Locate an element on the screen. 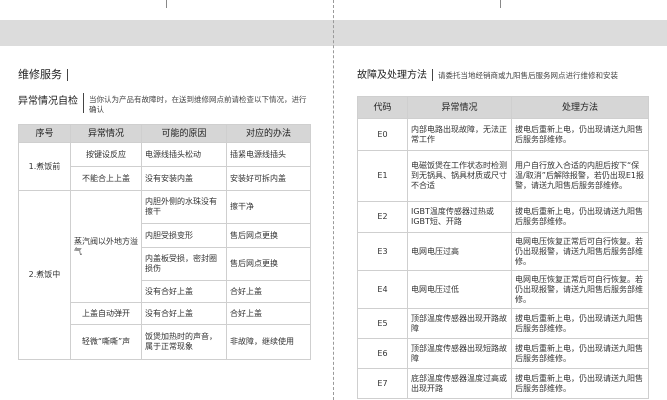  table-row: 1.煮饭前 按键设反应 电源线插头松动 插紧电源线插头 is located at coordinates (164, 166).